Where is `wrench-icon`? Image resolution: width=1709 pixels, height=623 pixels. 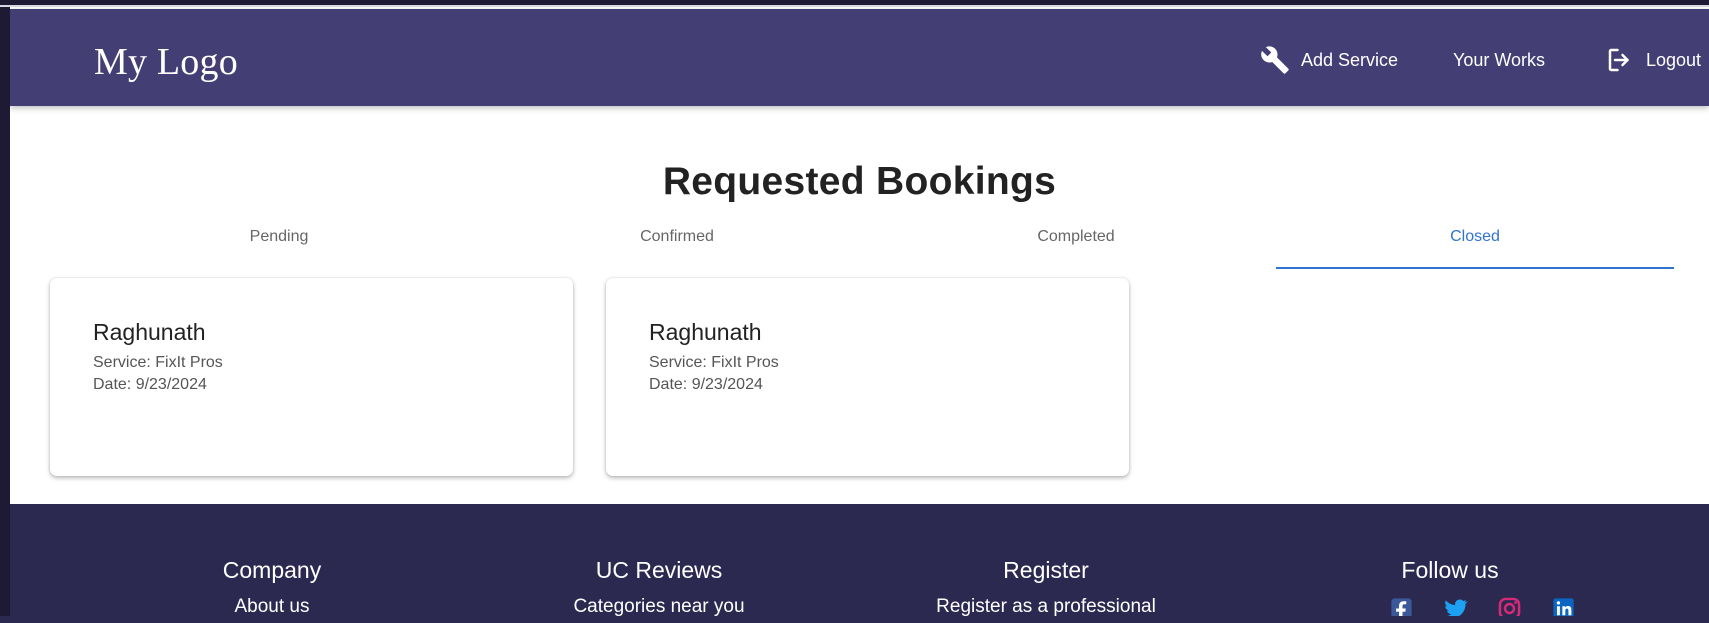 wrench-icon is located at coordinates (1275, 60).